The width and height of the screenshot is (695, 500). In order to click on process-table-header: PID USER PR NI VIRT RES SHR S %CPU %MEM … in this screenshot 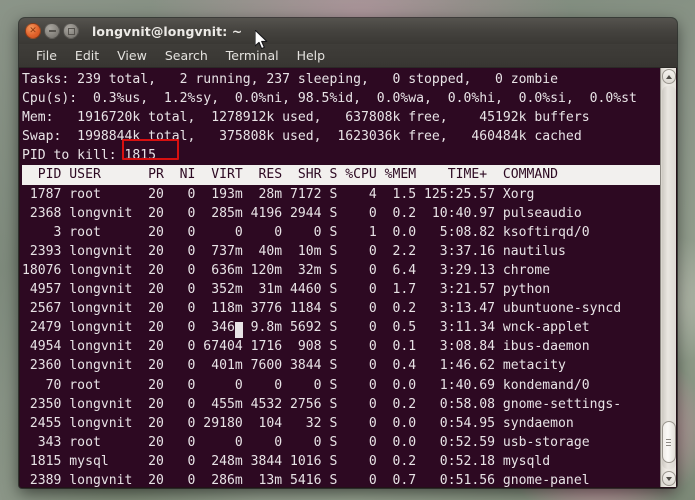, I will do `click(341, 175)`.